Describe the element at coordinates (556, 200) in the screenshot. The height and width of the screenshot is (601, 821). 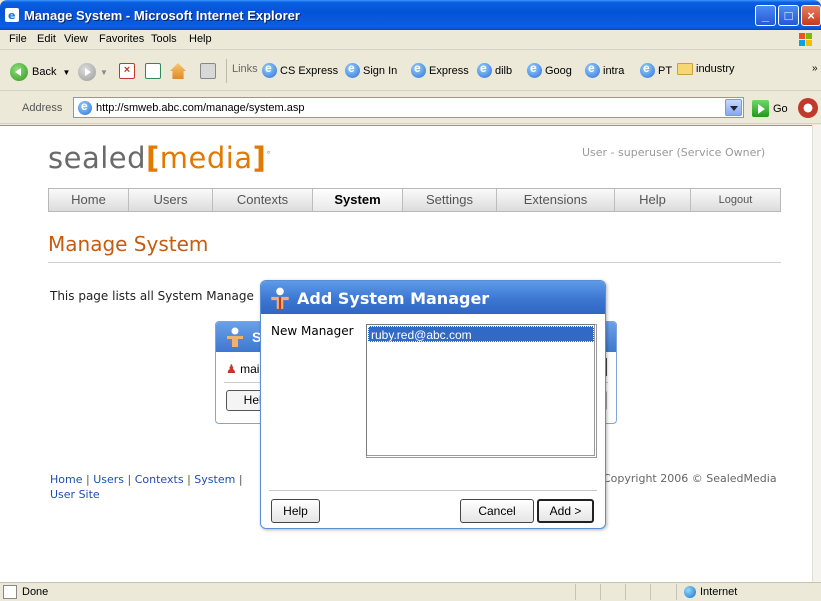
I see `nav-extensions: Extensions` at that location.